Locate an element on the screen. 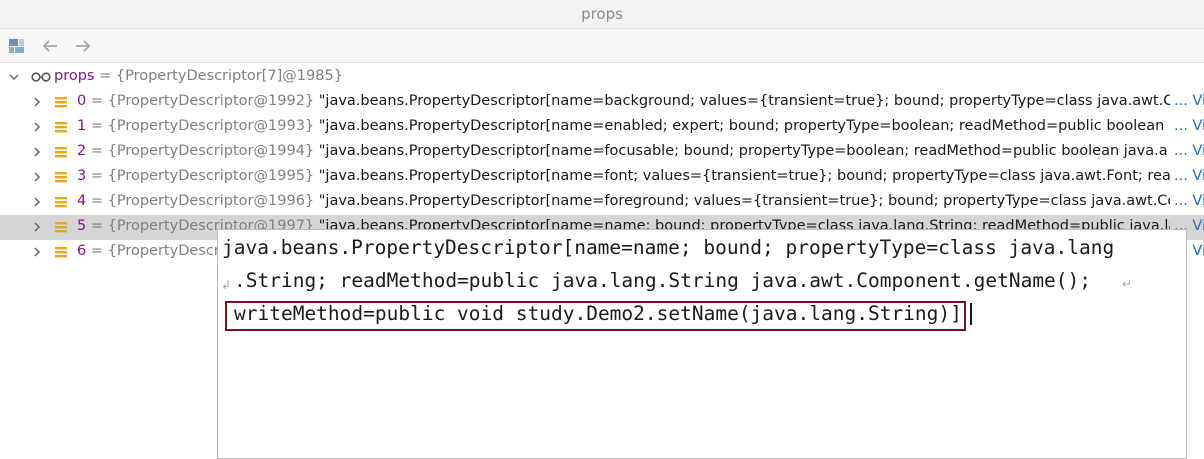  forward-arrow-icon is located at coordinates (83, 46).